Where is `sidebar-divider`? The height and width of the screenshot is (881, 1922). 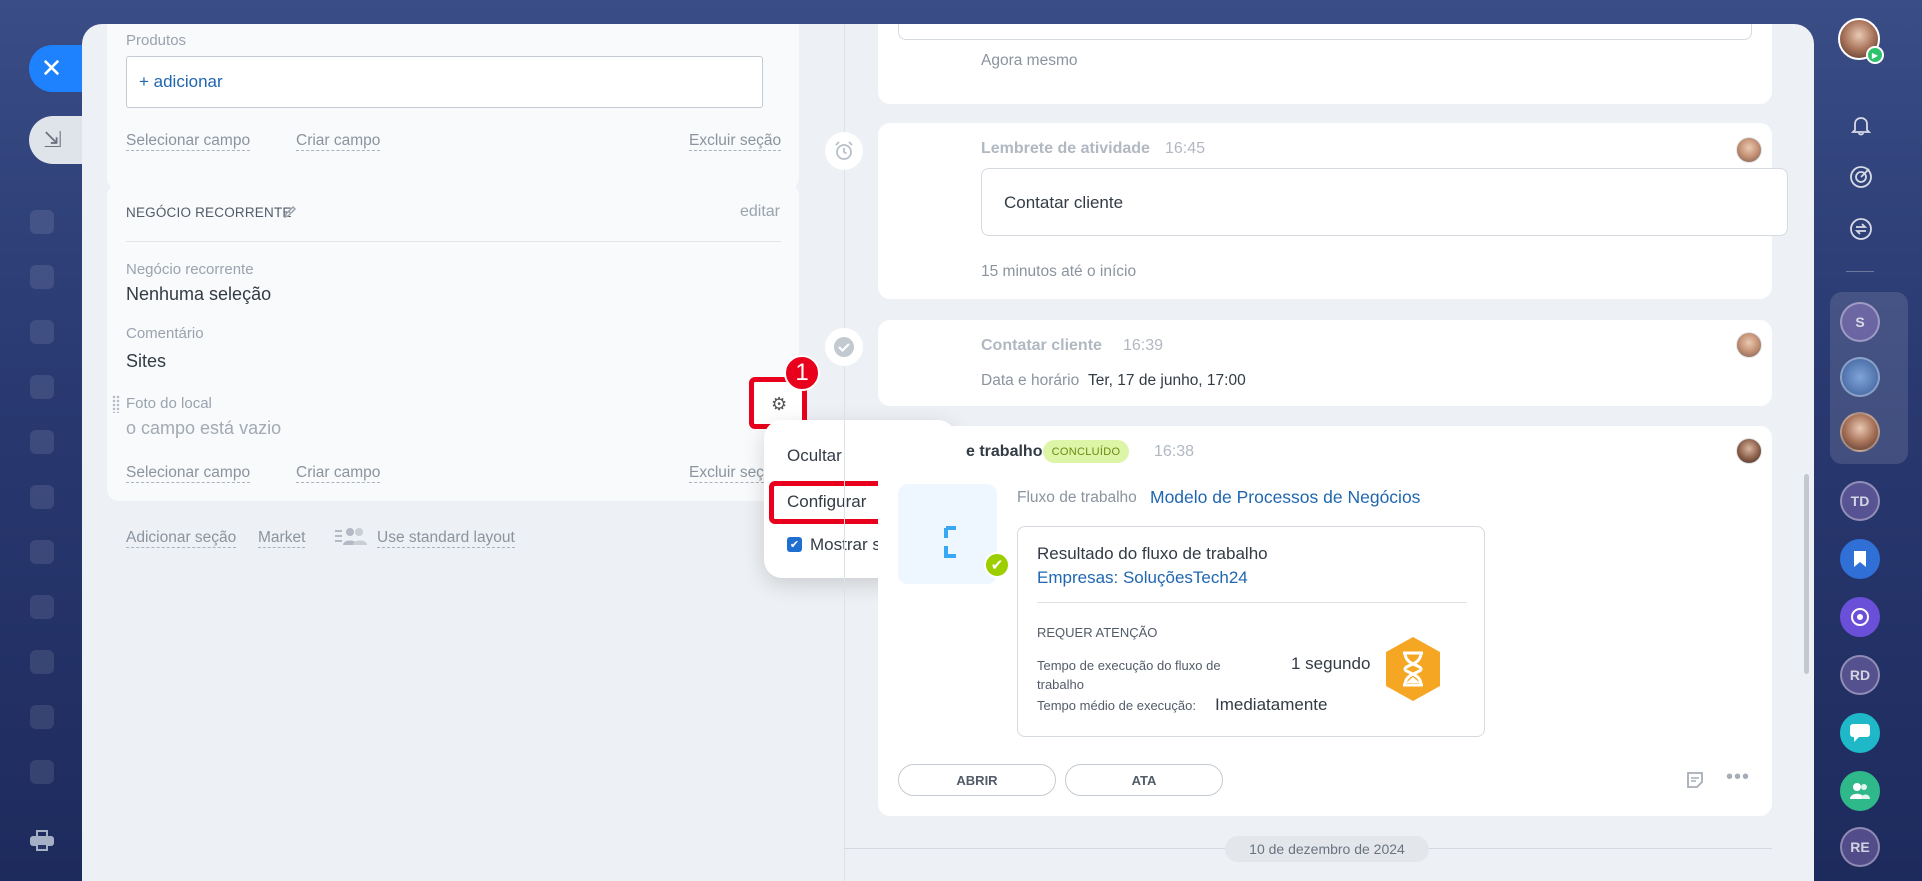
sidebar-divider is located at coordinates (1860, 271).